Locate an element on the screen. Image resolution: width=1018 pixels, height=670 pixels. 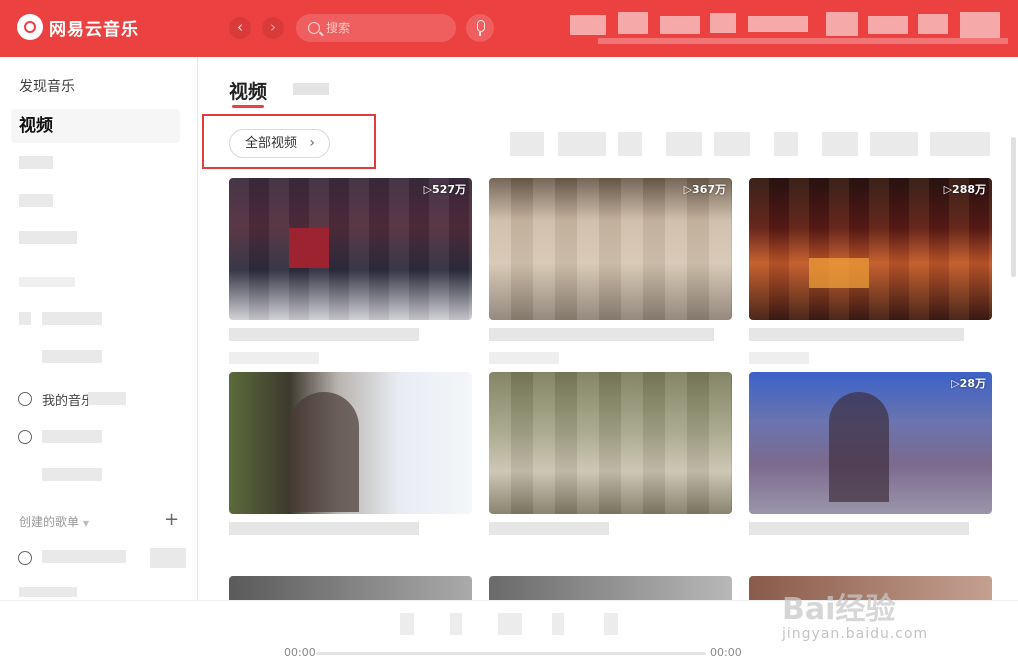
play-count: ▷288万 is located at coordinates (964, 189).